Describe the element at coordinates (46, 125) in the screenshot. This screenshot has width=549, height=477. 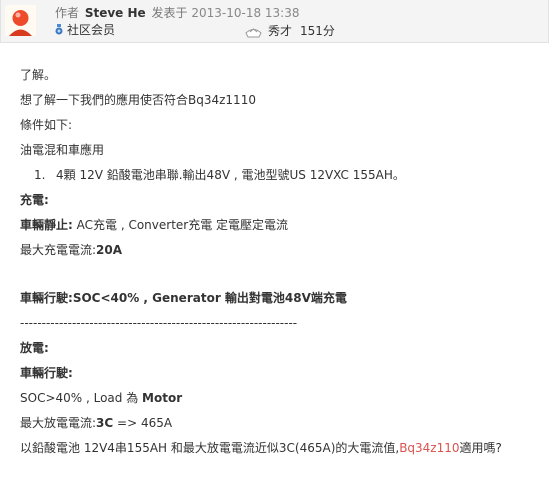
I see `line-conditions: 條件如下:` at that location.